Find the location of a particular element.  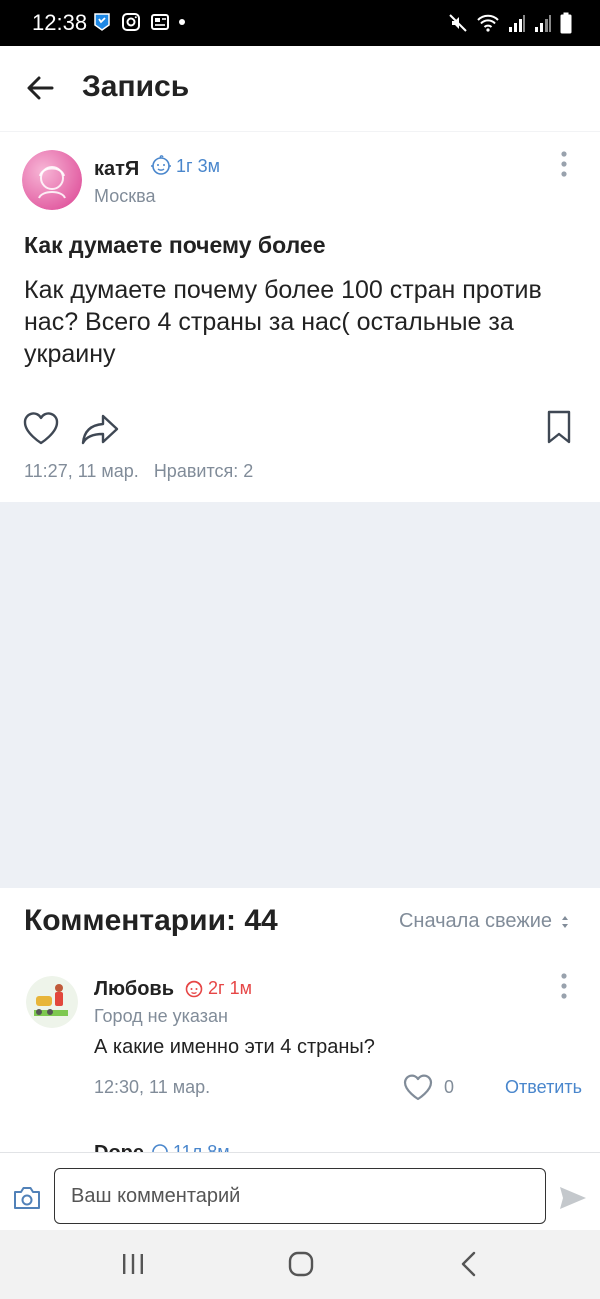

comments-sort-select: Сначала свежие is located at coordinates (484, 921).